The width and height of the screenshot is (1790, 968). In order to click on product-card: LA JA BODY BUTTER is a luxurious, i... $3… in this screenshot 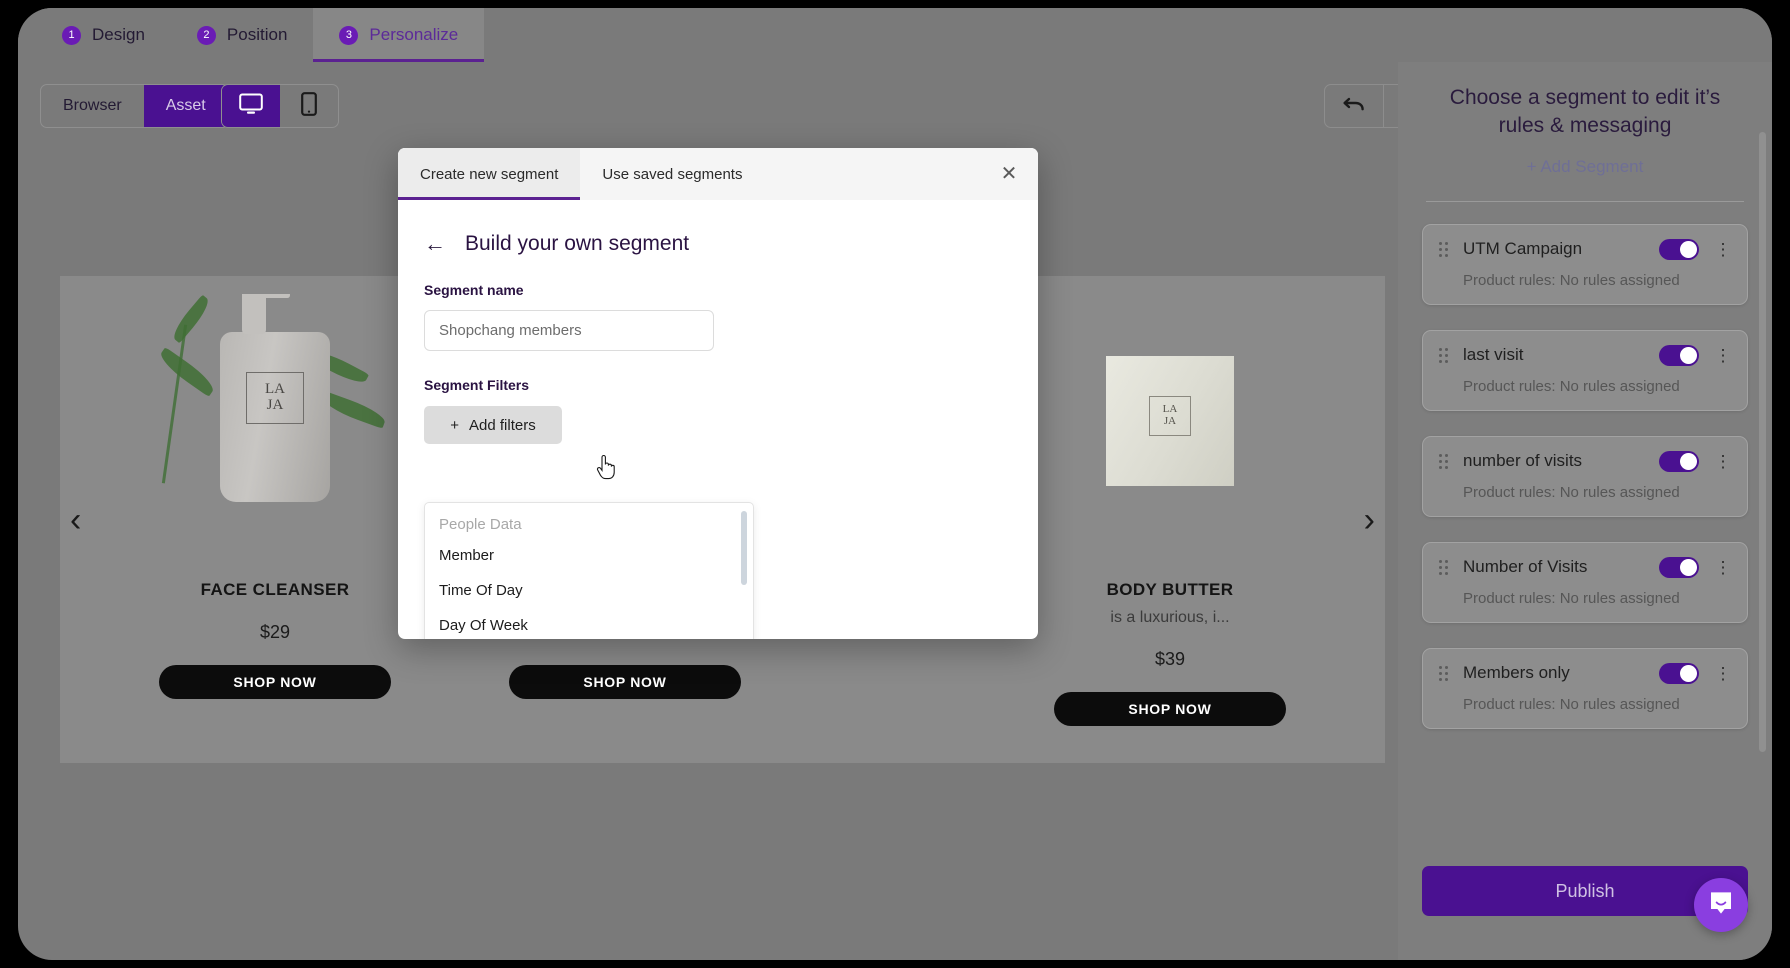, I will do `click(1170, 519)`.